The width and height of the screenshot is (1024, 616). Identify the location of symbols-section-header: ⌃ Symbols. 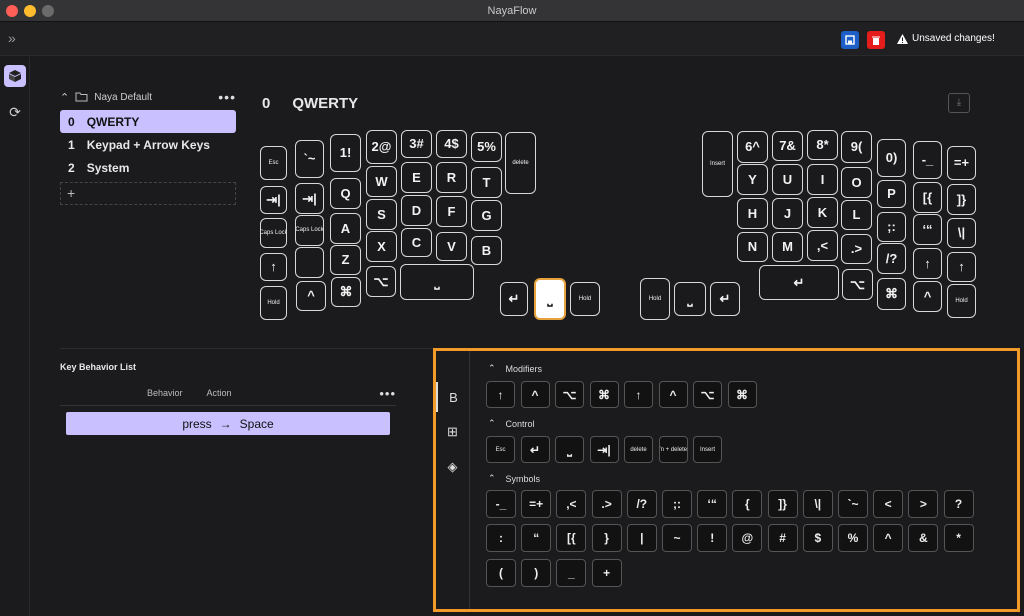
(514, 478).